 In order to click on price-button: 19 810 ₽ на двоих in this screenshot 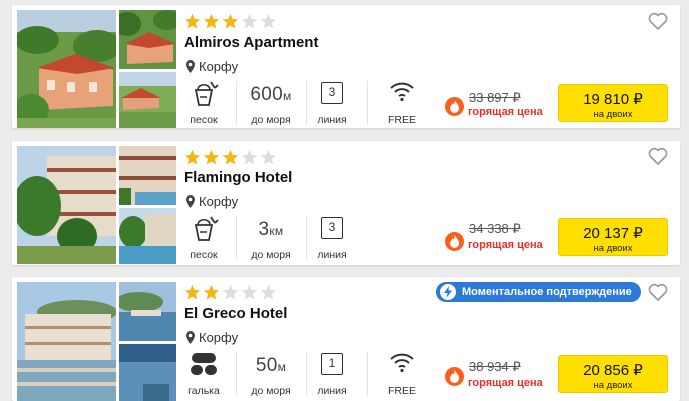, I will do `click(613, 103)`.